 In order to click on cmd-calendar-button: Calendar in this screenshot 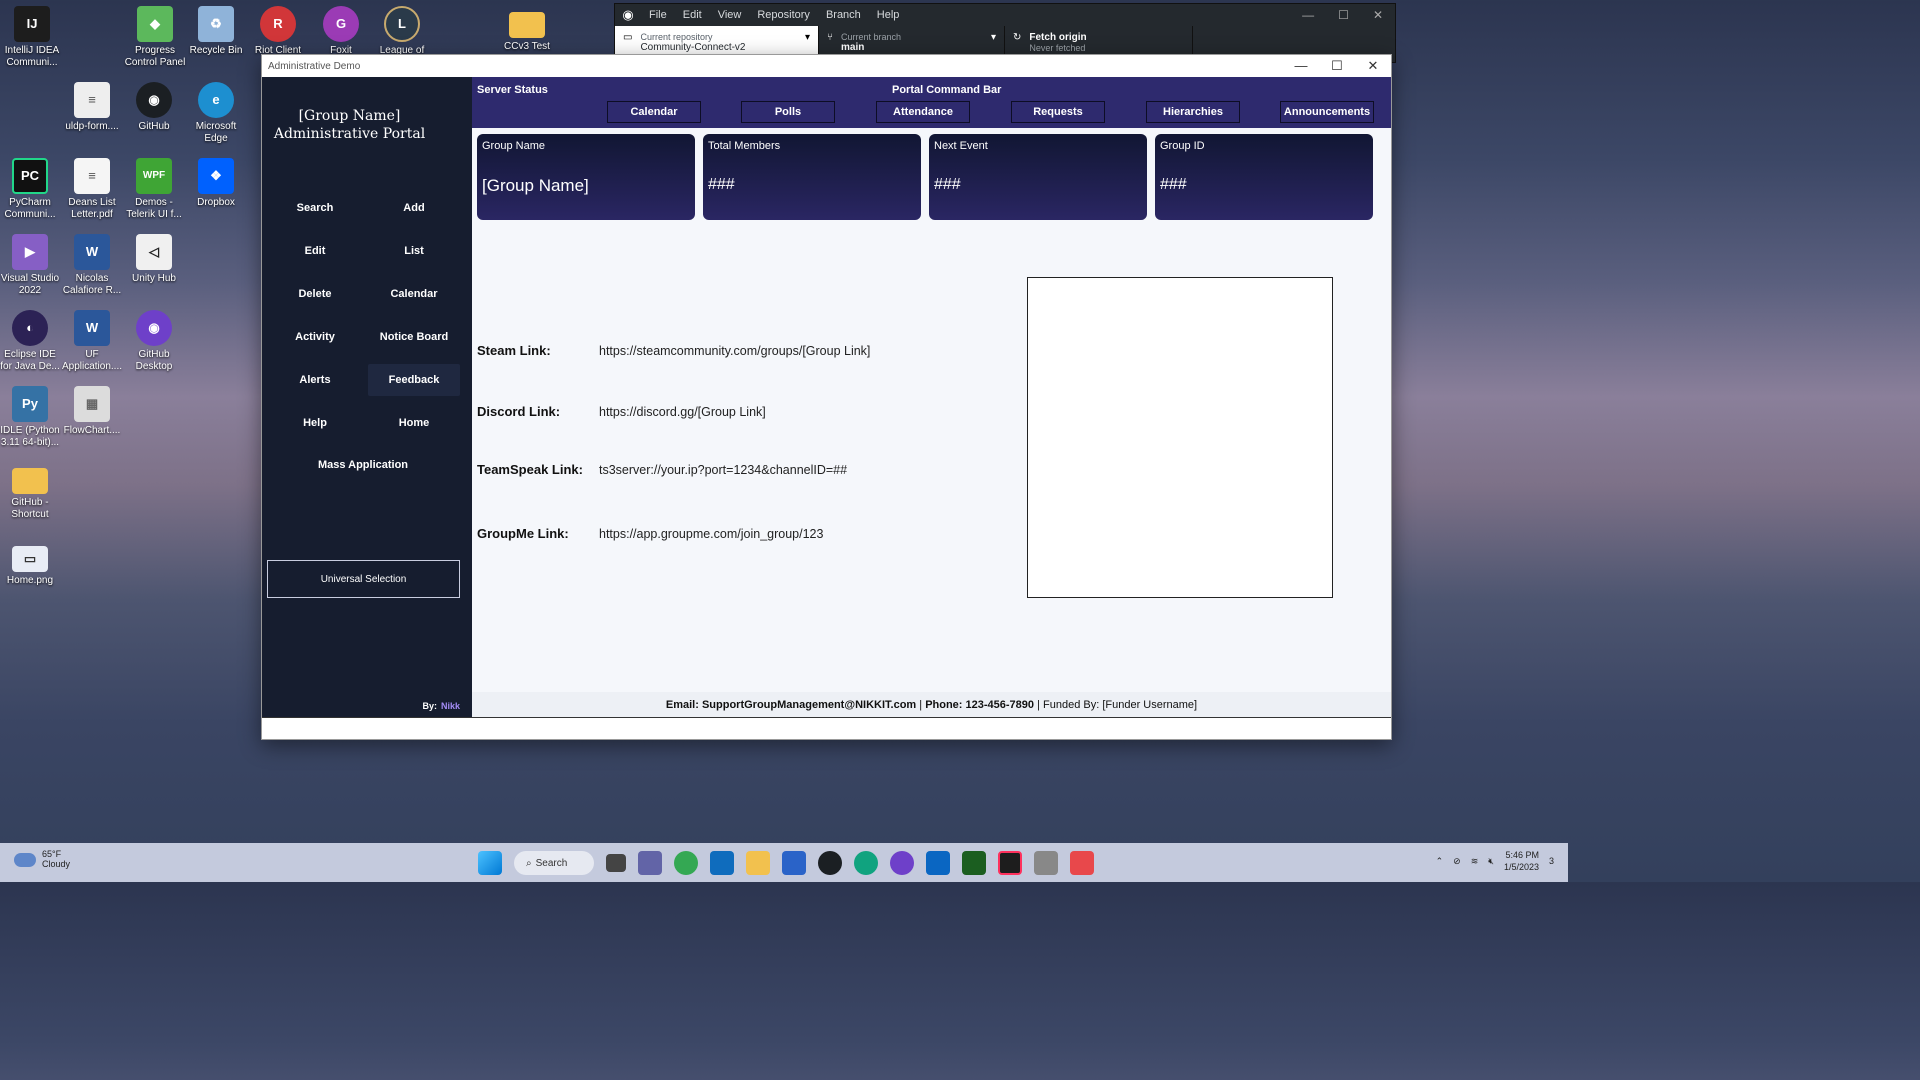, I will do `click(654, 112)`.